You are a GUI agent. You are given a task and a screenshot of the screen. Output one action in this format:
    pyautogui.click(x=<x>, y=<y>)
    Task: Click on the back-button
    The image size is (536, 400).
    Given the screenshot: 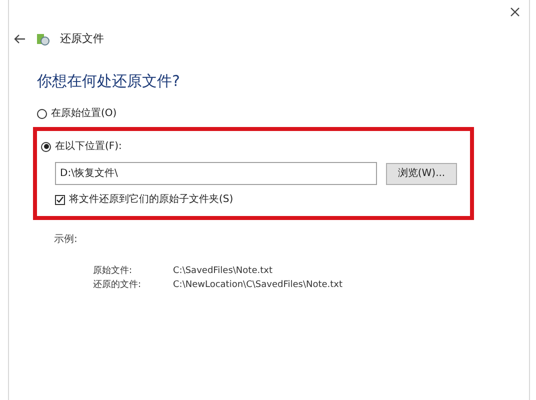 What is the action you would take?
    pyautogui.click(x=20, y=39)
    